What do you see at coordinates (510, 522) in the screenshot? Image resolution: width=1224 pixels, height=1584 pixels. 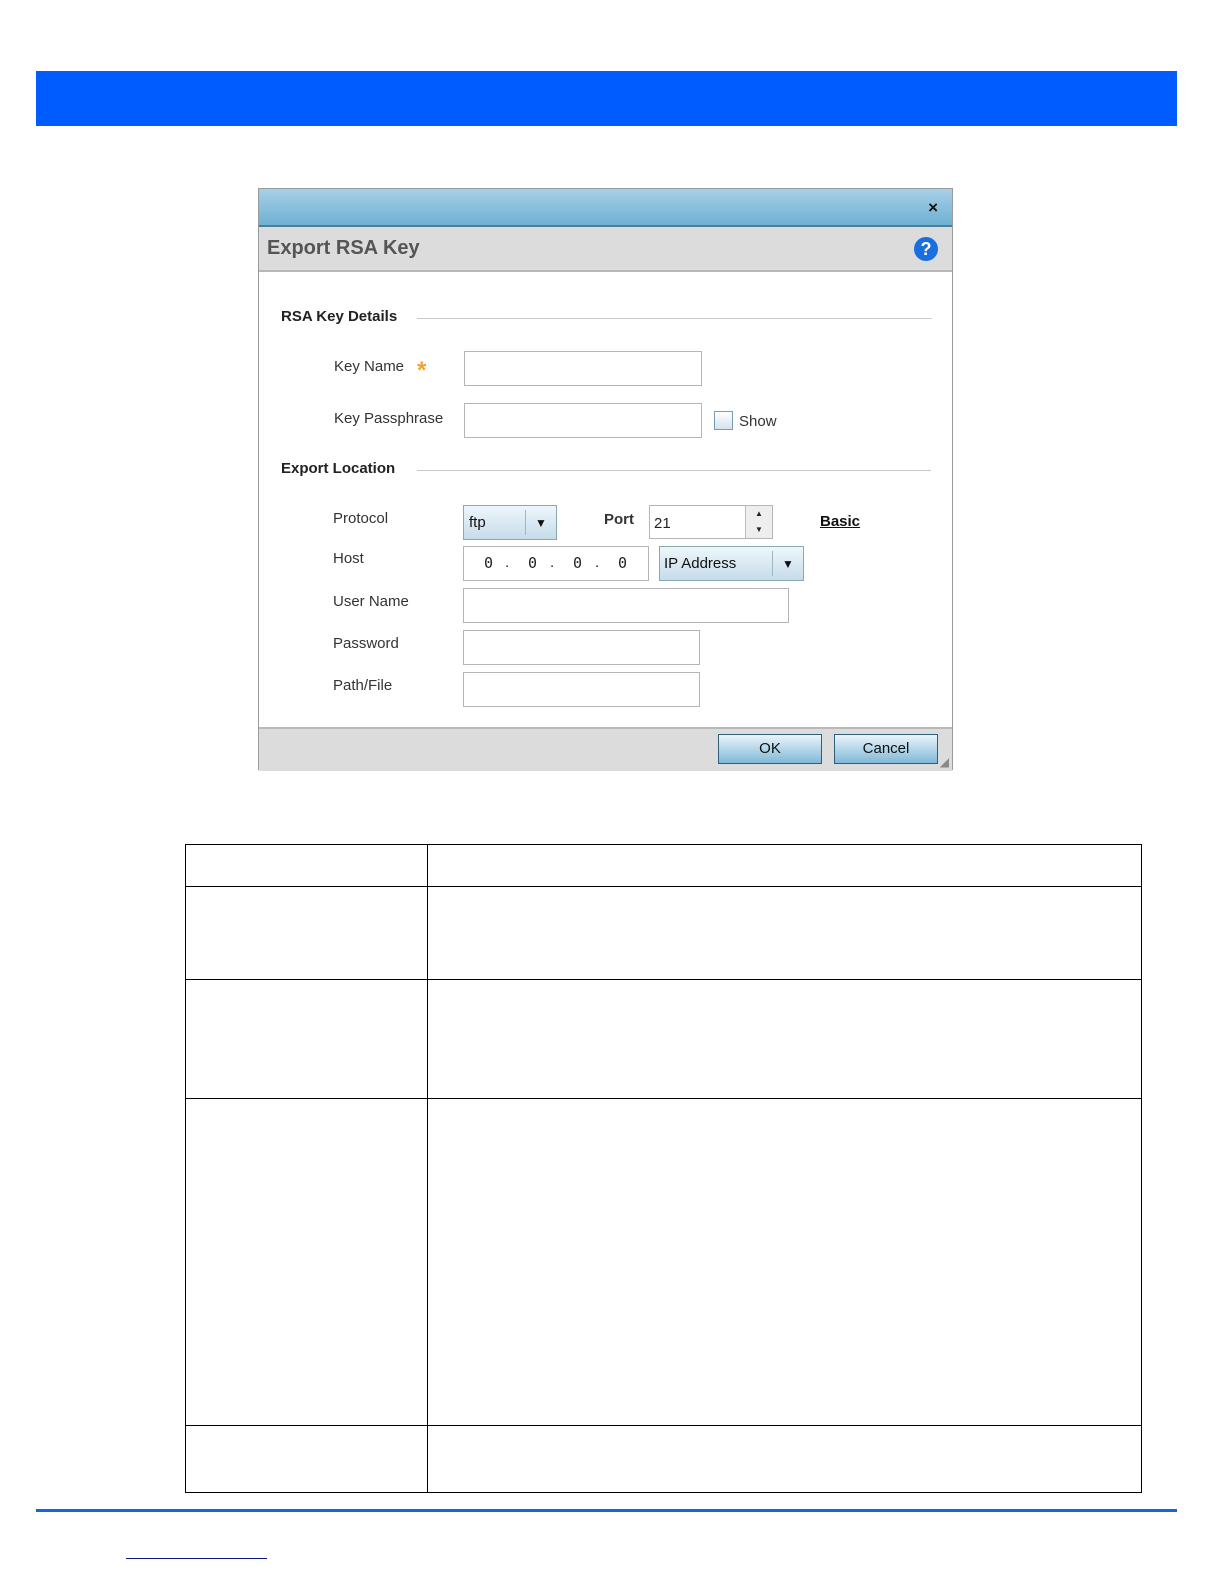 I see `protocol-select: ftp ▼` at bounding box center [510, 522].